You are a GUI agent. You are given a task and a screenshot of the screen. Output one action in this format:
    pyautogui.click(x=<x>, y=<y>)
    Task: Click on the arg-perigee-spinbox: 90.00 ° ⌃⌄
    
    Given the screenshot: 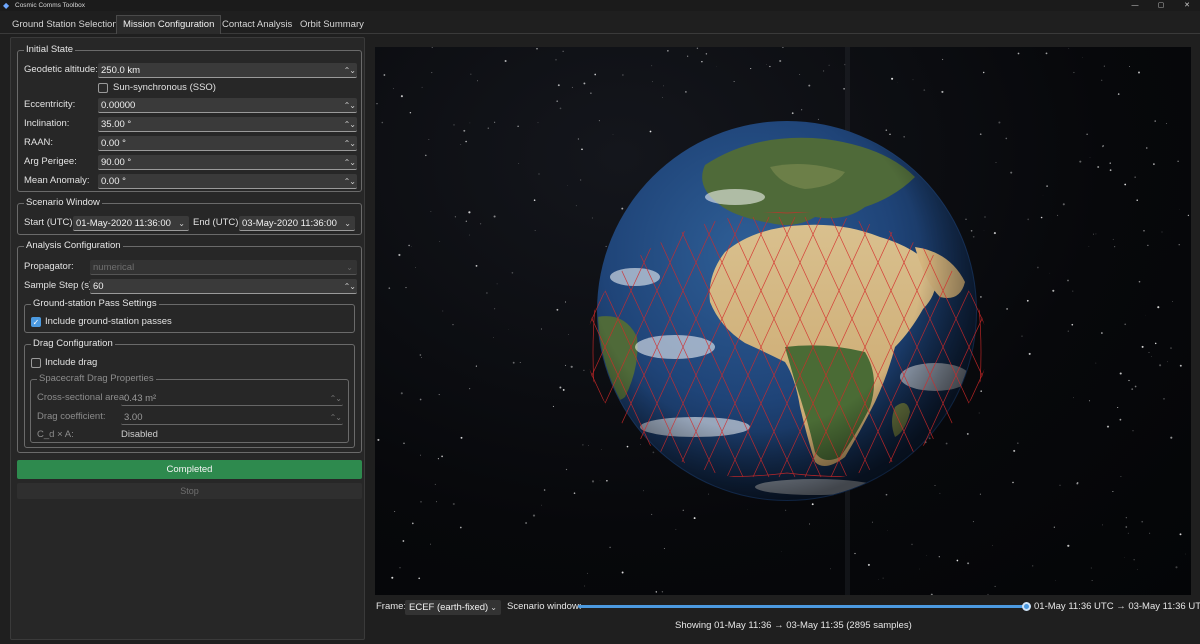 What is the action you would take?
    pyautogui.click(x=227, y=162)
    